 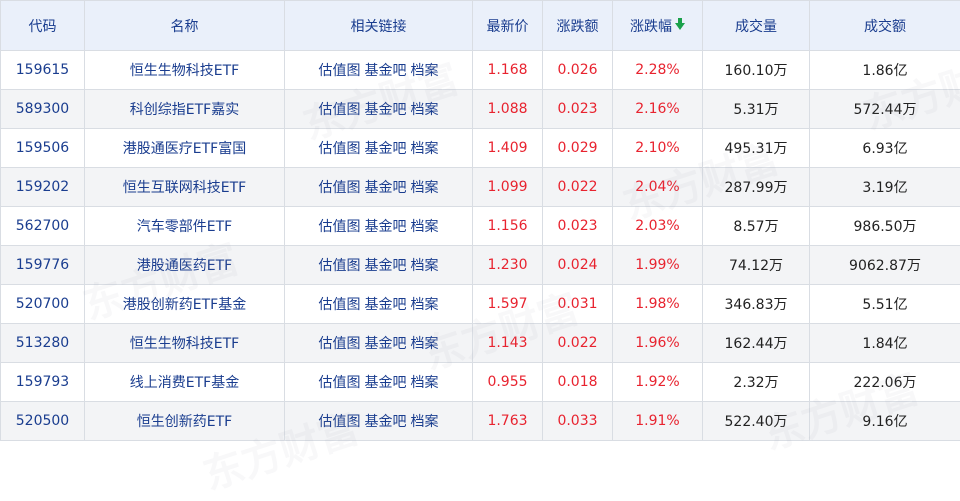 I want to click on cell-code: 513280, so click(x=43, y=343).